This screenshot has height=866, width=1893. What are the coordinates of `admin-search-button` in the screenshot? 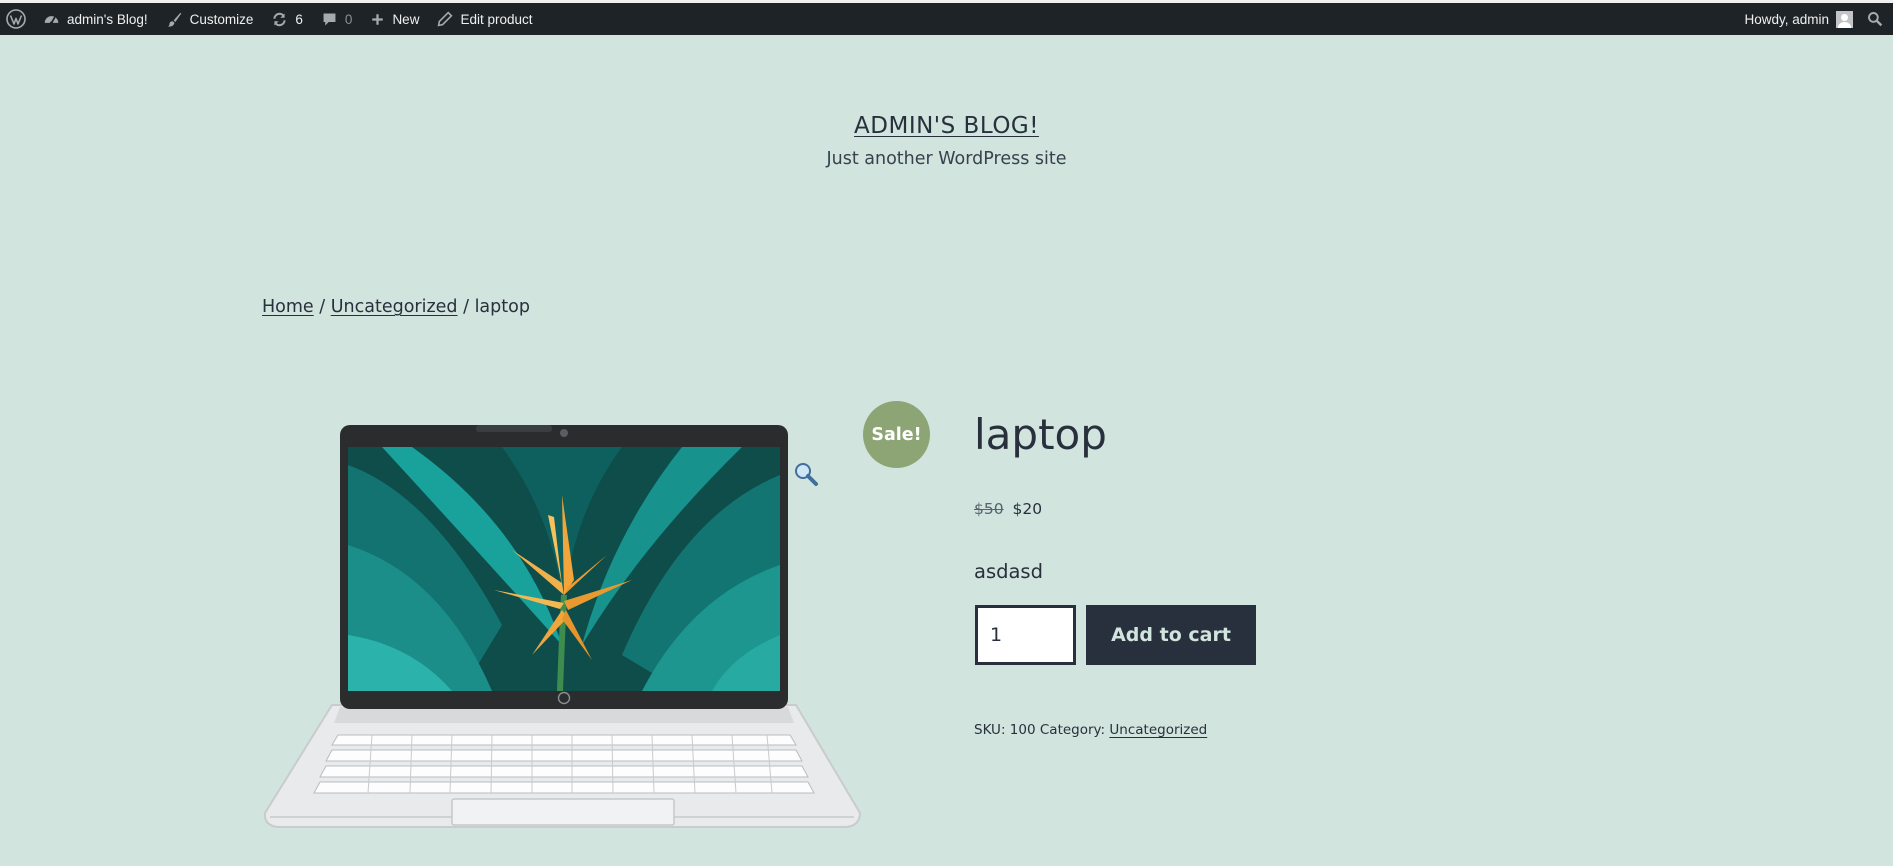 It's located at (1877, 19).